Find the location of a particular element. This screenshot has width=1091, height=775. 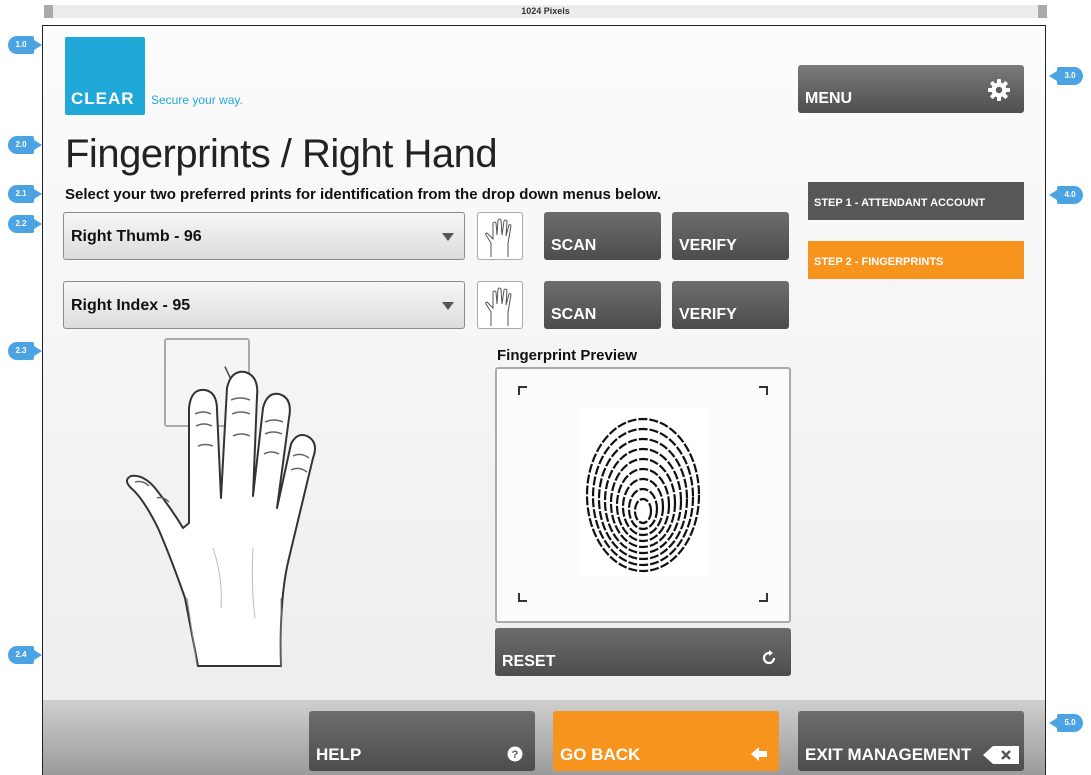

annotation-badge-2-3: 2.3 is located at coordinates (25, 351).